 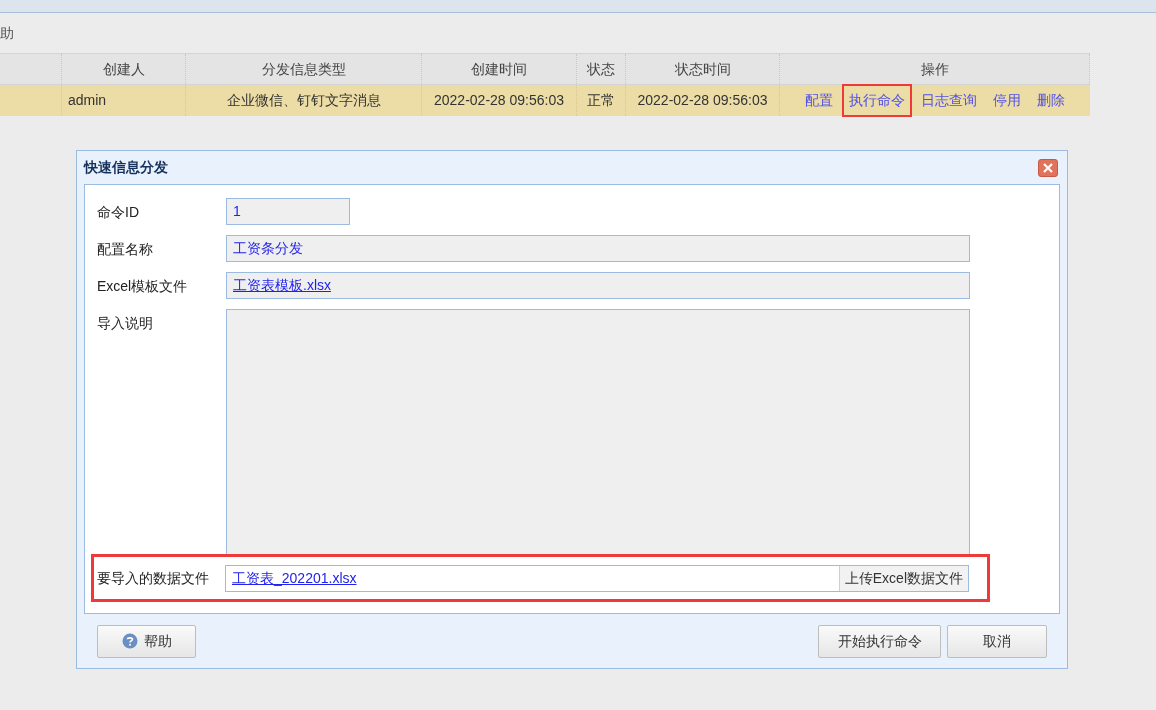 What do you see at coordinates (303, 100) in the screenshot?
I see `table-cell-text: 企业微信、钉钉文字消息` at bounding box center [303, 100].